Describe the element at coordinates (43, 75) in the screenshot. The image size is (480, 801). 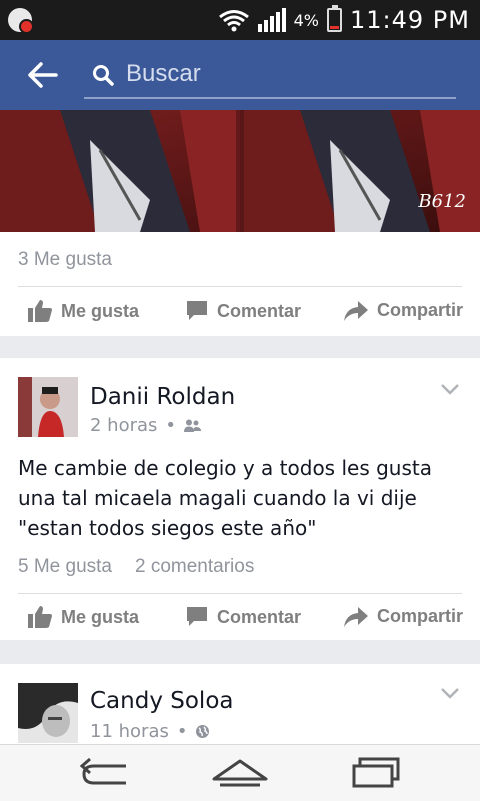
I see `back-arrow-icon` at that location.